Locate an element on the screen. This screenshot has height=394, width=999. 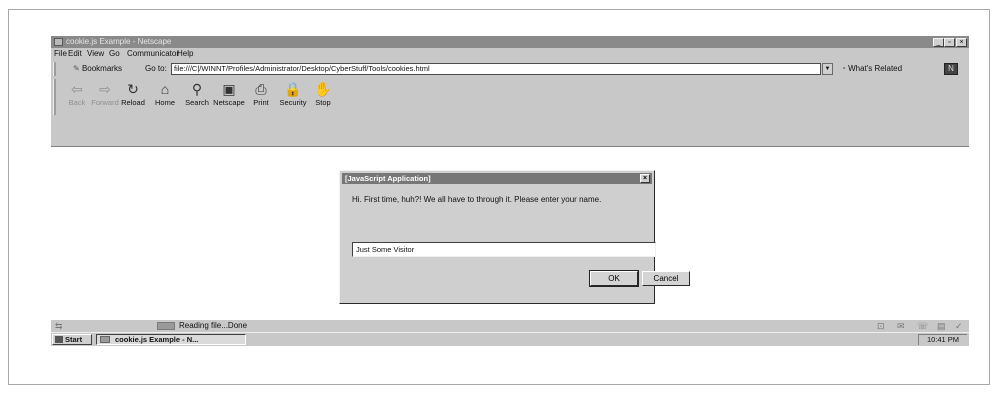
toolbar-button-label: Netscape is located at coordinates (229, 102).